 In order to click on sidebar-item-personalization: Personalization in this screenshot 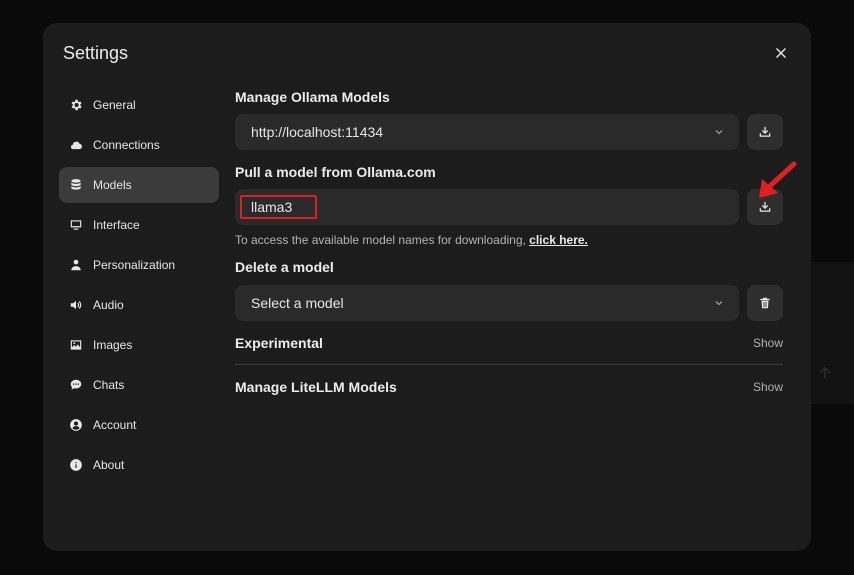, I will do `click(139, 265)`.